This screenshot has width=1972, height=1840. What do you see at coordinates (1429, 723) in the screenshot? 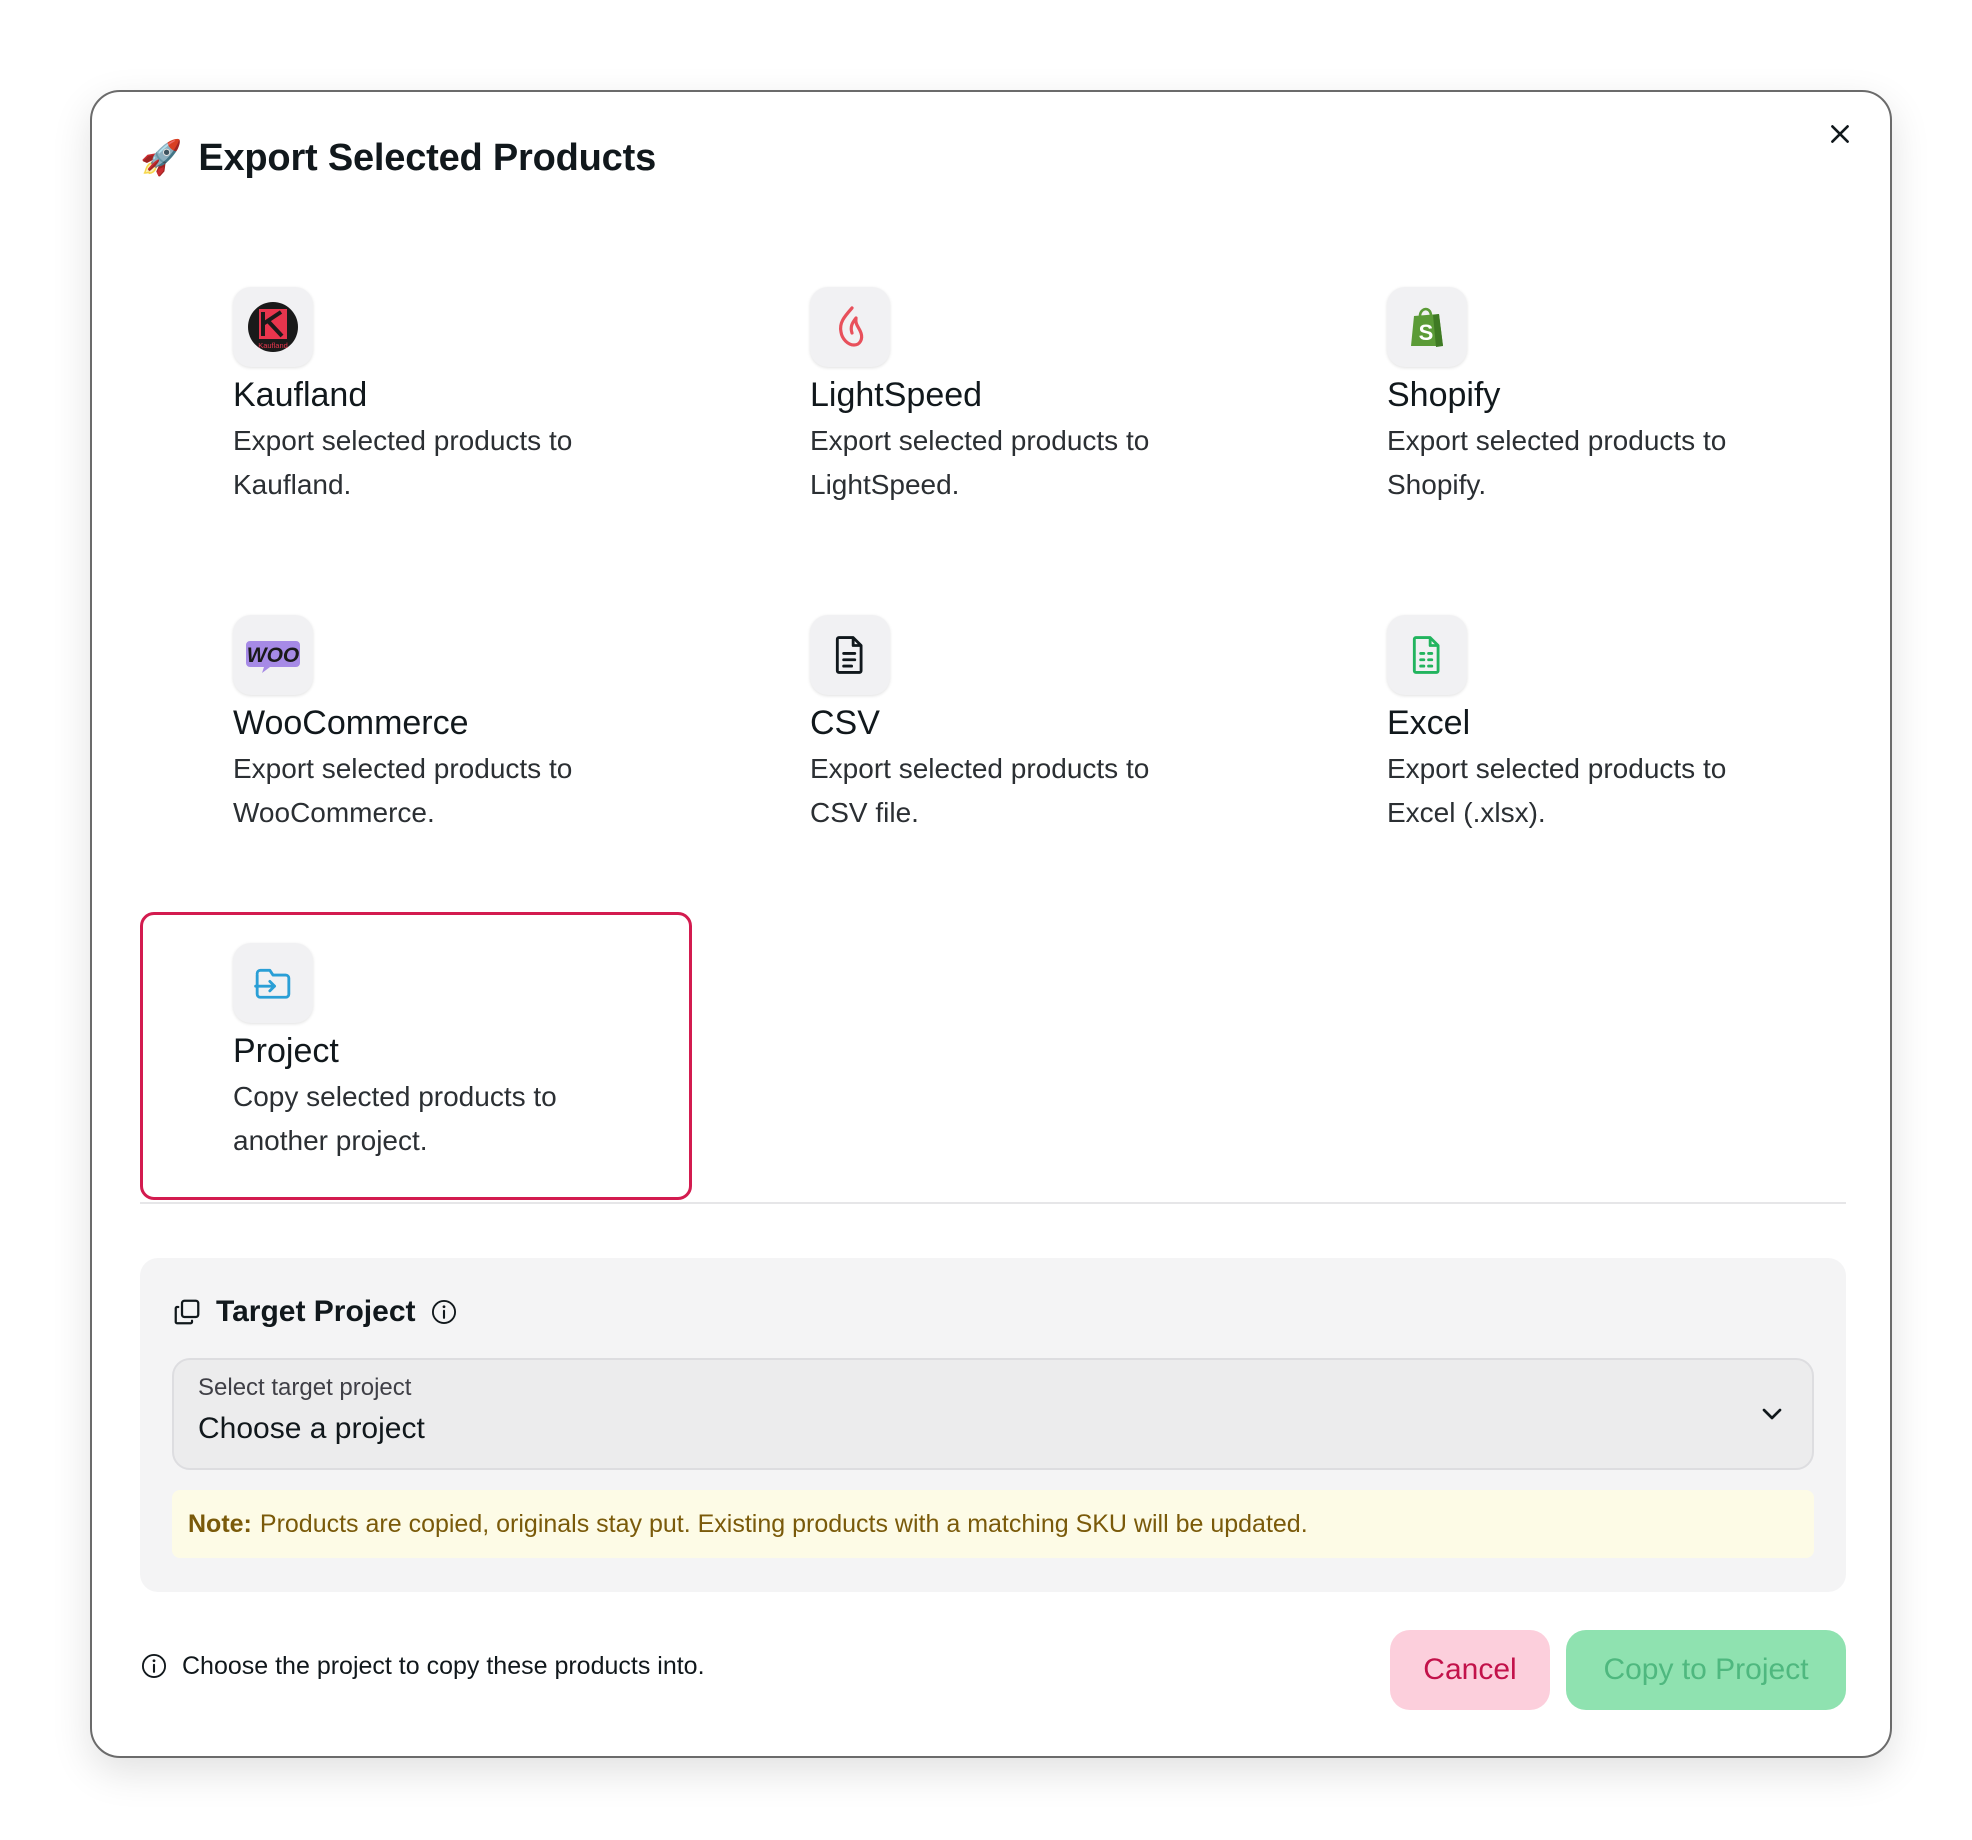
I see `option-title: Excel` at bounding box center [1429, 723].